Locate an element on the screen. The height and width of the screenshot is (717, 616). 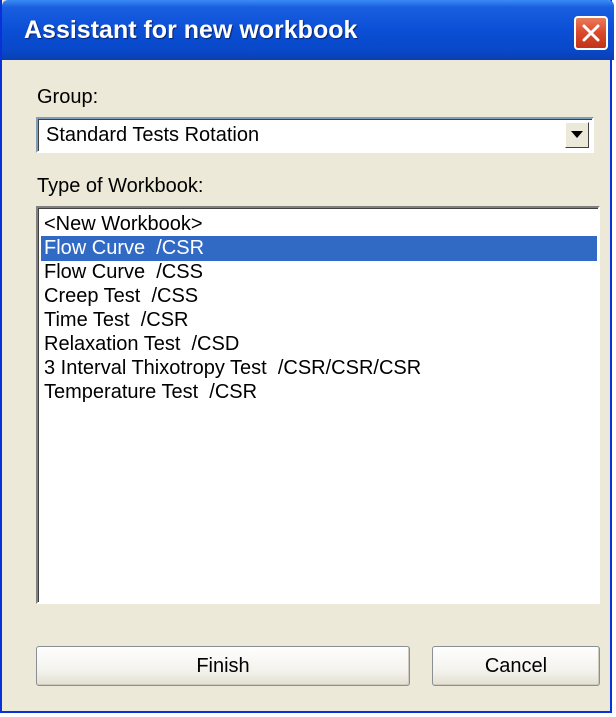
list-item: Creep Test /CSS is located at coordinates (319, 296).